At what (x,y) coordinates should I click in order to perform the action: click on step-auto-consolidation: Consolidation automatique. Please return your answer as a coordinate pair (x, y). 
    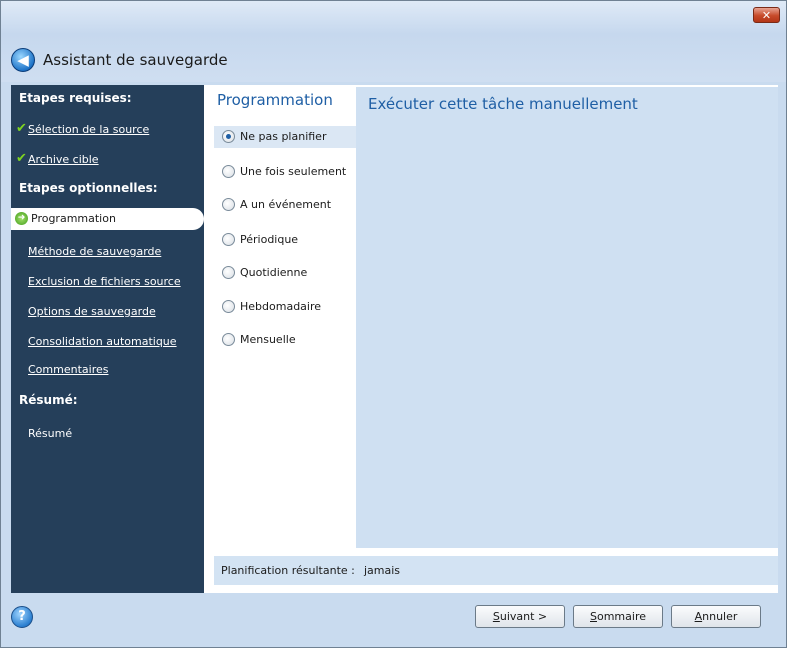
    Looking at the image, I should click on (102, 341).